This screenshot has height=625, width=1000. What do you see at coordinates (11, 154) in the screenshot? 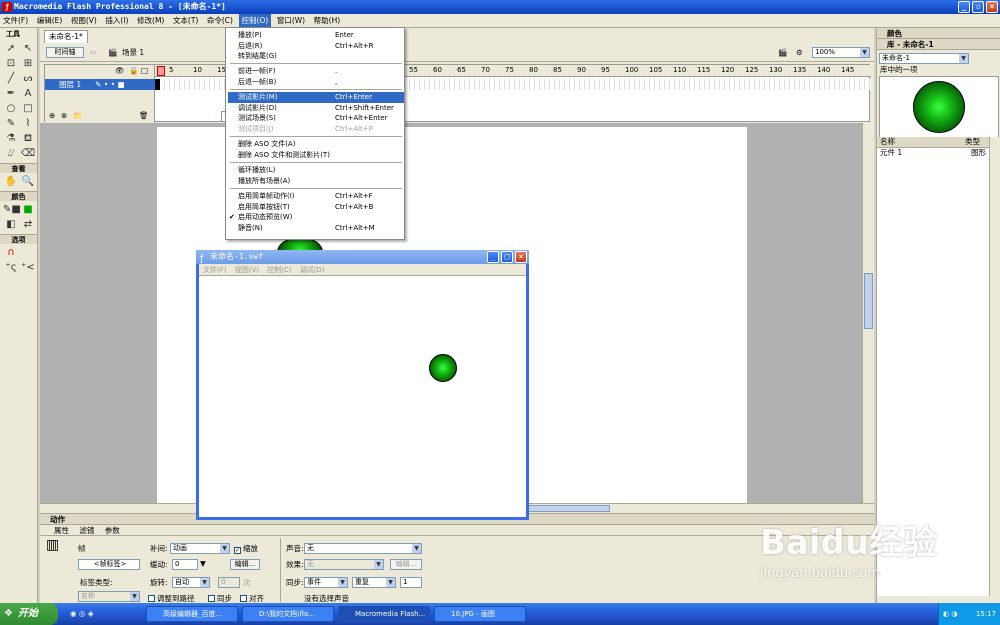
I see `eyedropper-icon: ⌰` at bounding box center [11, 154].